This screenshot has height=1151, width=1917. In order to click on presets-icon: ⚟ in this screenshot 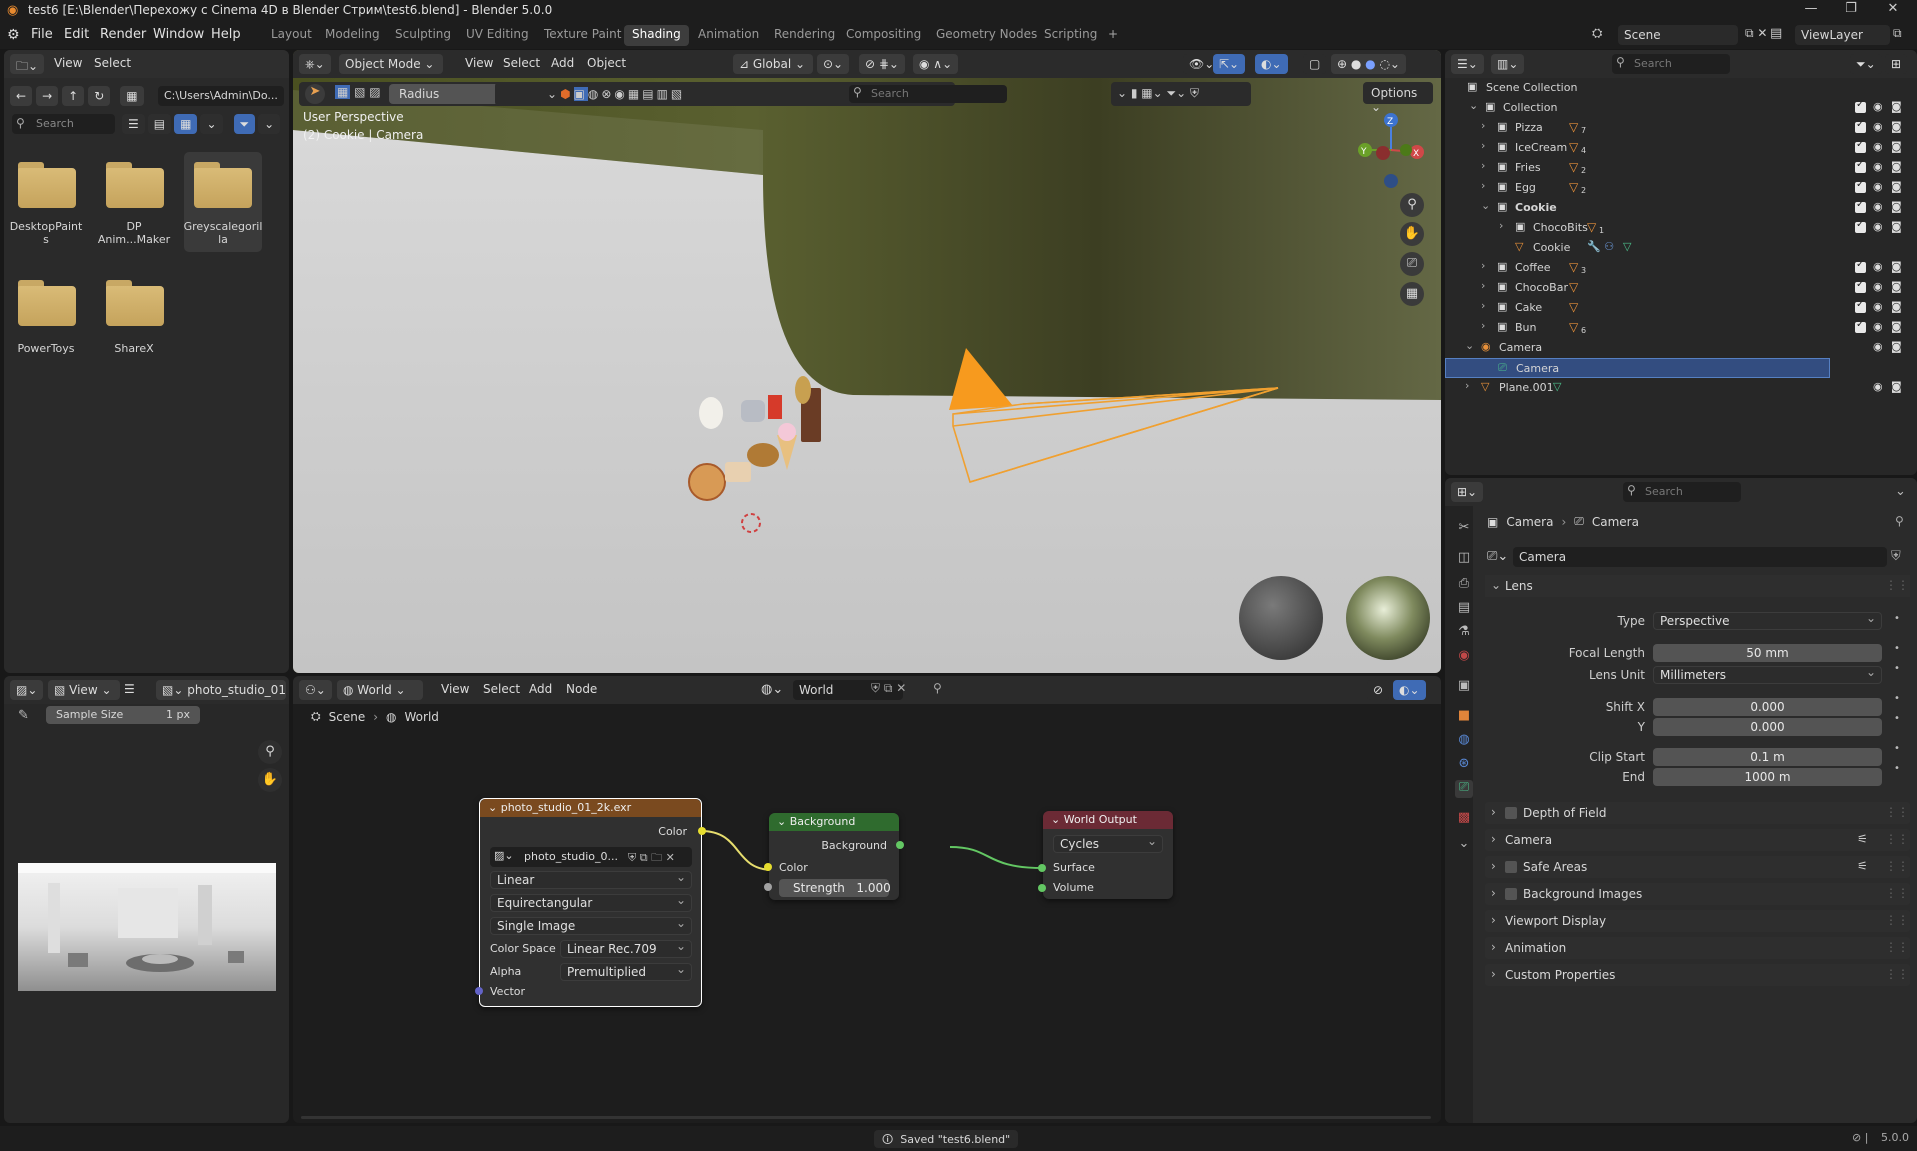, I will do `click(1862, 839)`.